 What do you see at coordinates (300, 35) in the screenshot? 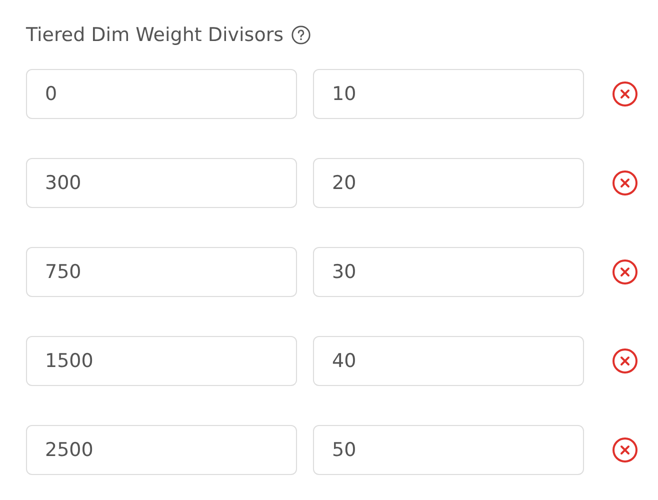
I see `help-icon` at bounding box center [300, 35].